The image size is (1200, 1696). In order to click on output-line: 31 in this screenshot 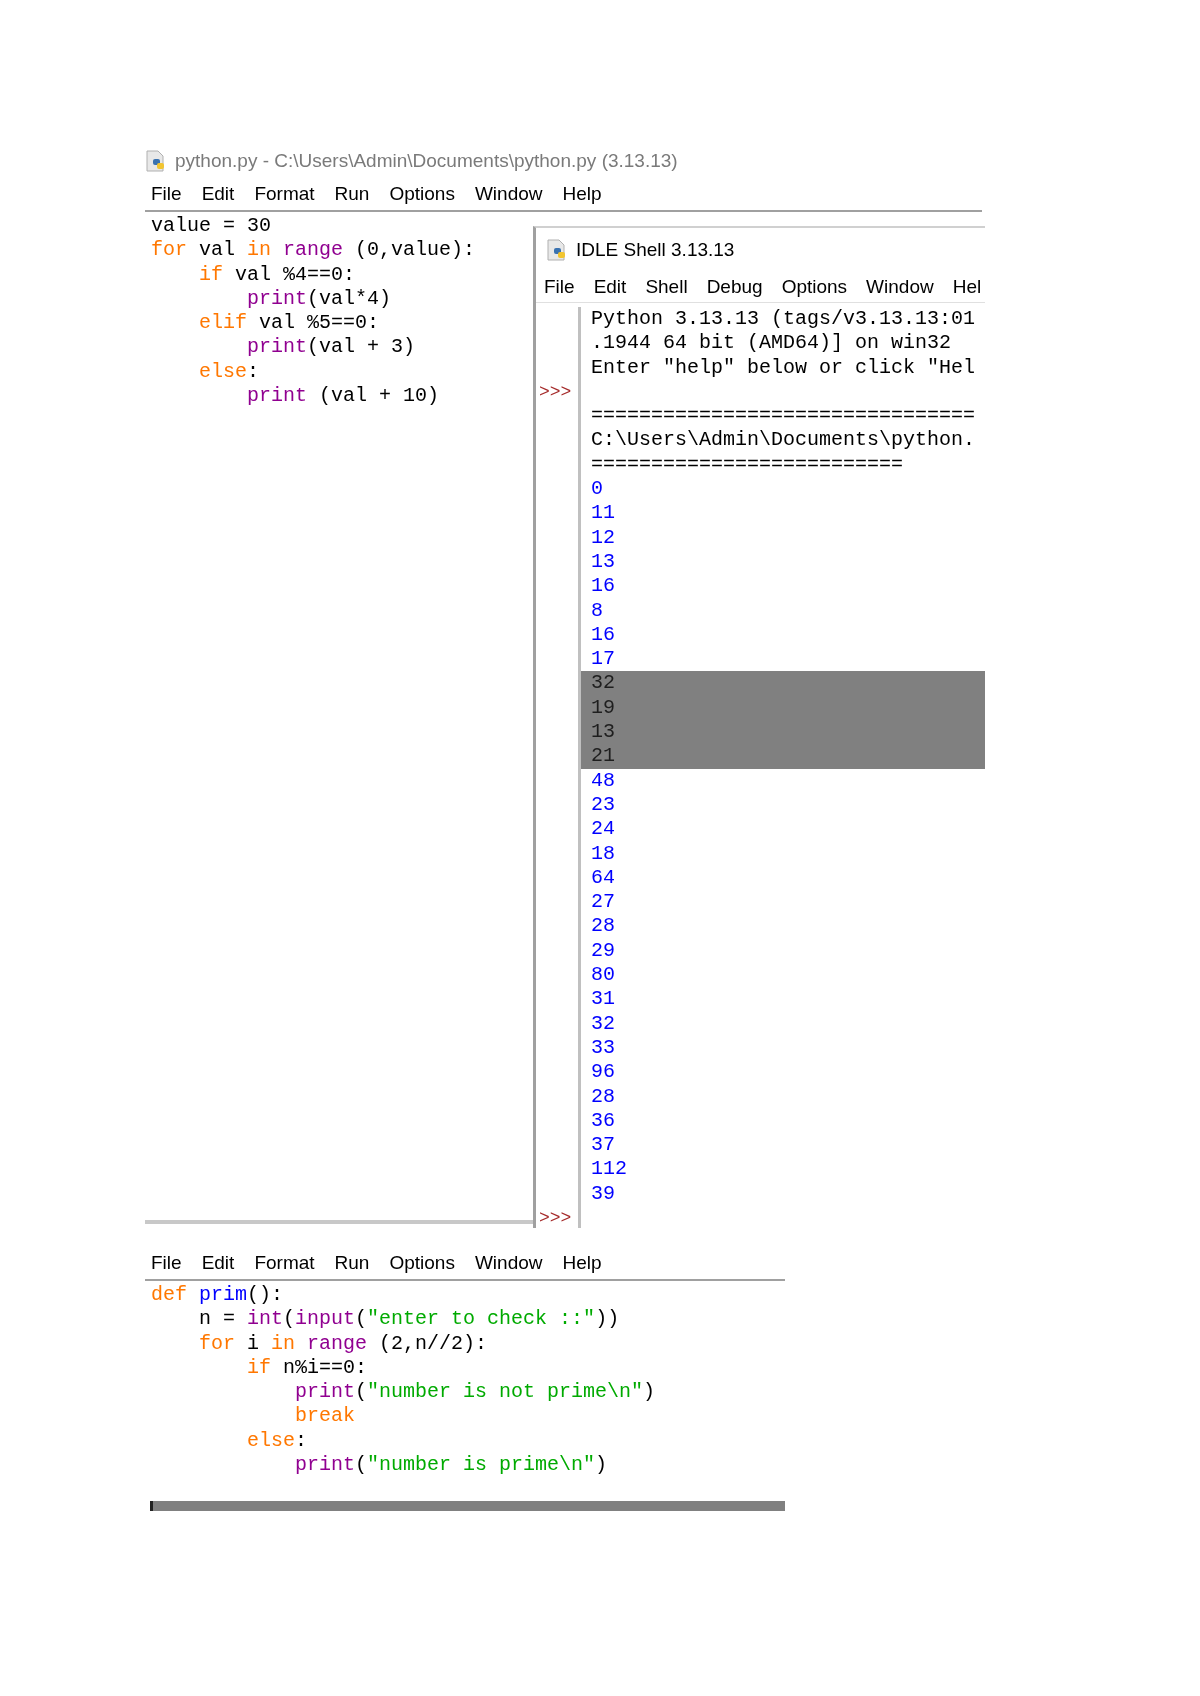, I will do `click(603, 999)`.